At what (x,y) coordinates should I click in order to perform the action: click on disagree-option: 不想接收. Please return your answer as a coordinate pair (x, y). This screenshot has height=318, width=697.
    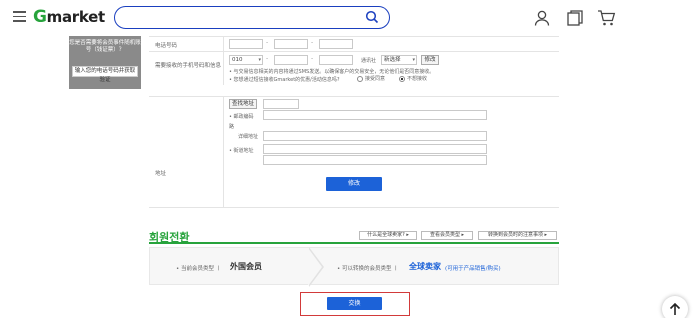
    Looking at the image, I should click on (413, 78).